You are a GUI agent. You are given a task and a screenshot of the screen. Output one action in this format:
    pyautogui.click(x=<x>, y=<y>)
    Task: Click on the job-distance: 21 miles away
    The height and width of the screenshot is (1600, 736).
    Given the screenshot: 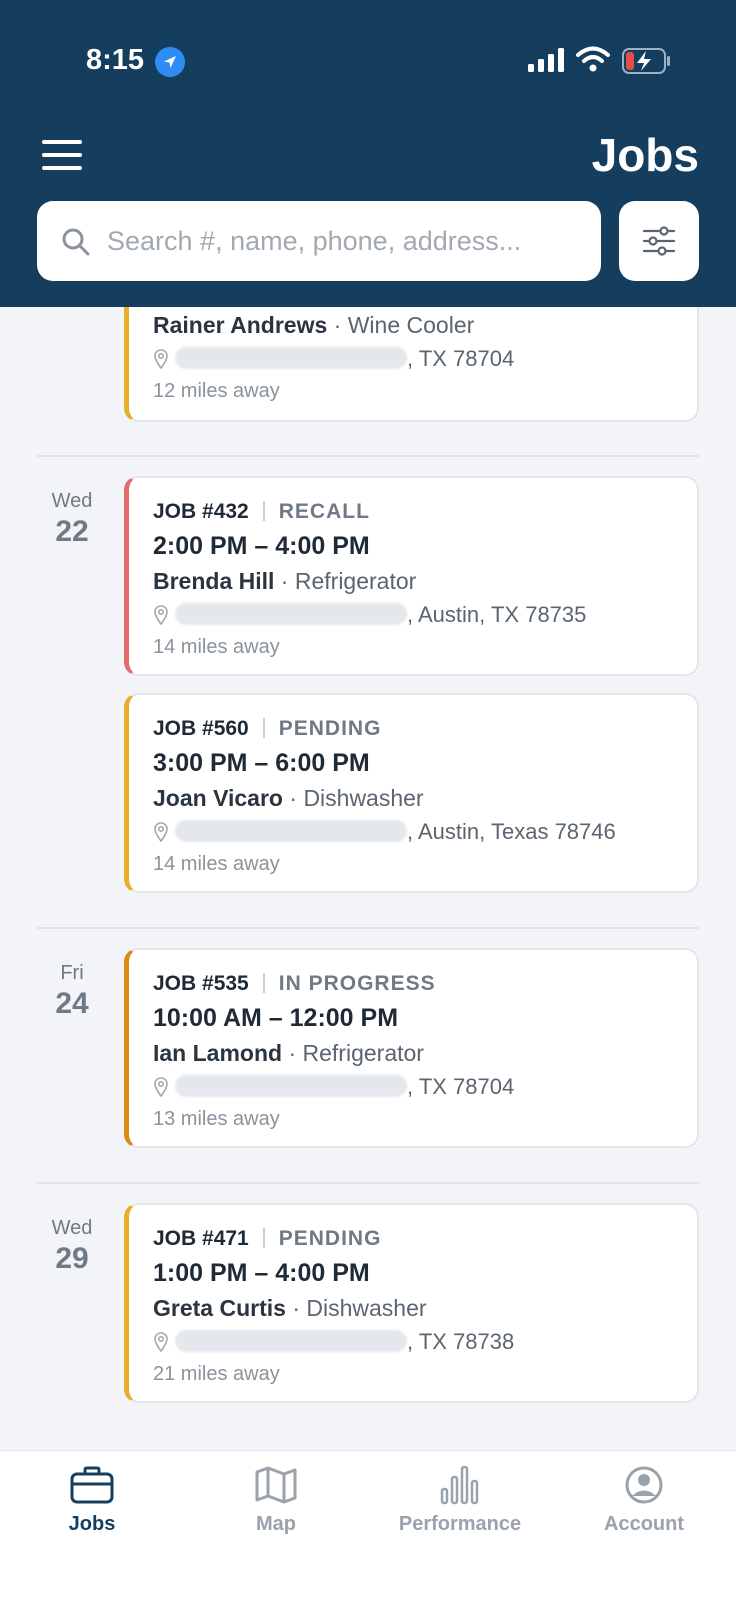 What is the action you would take?
    pyautogui.click(x=216, y=1374)
    